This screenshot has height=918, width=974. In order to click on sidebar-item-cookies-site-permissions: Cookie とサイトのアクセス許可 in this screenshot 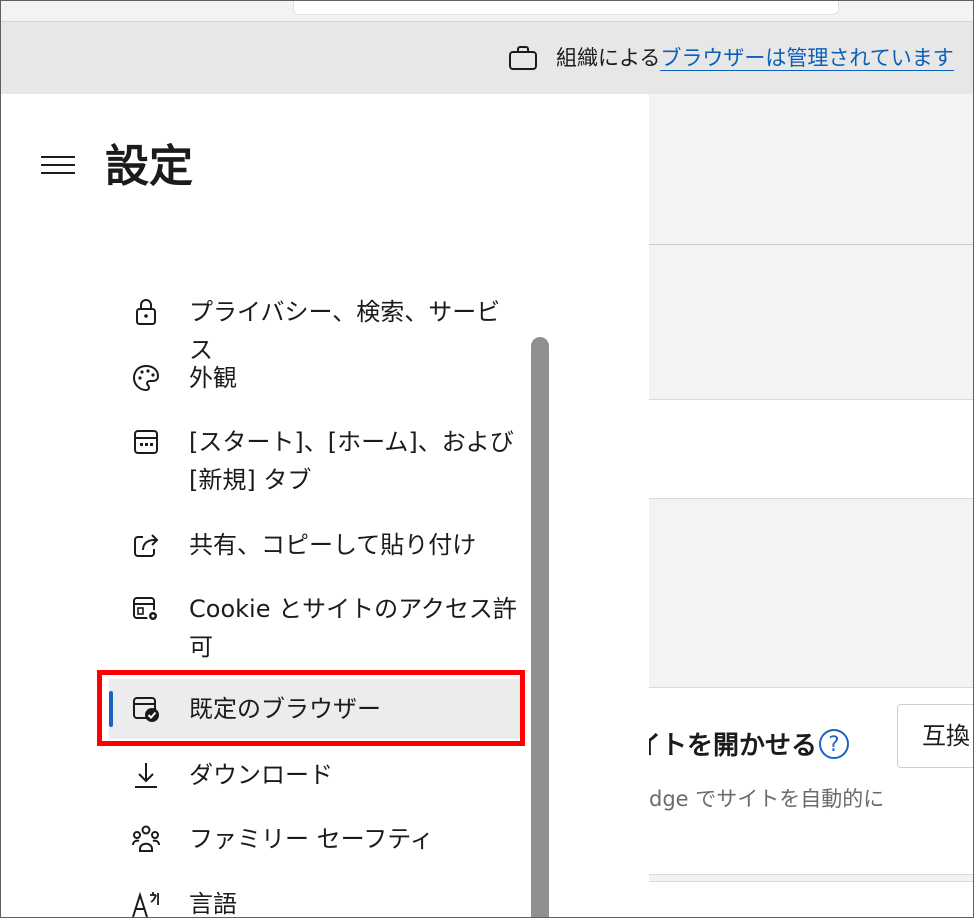, I will do `click(316, 630)`.